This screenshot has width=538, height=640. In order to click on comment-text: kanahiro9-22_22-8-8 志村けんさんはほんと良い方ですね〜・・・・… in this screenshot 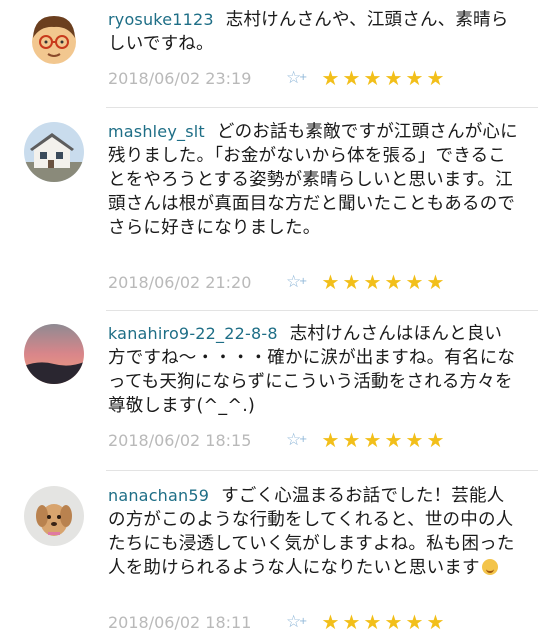, I will do `click(313, 370)`.